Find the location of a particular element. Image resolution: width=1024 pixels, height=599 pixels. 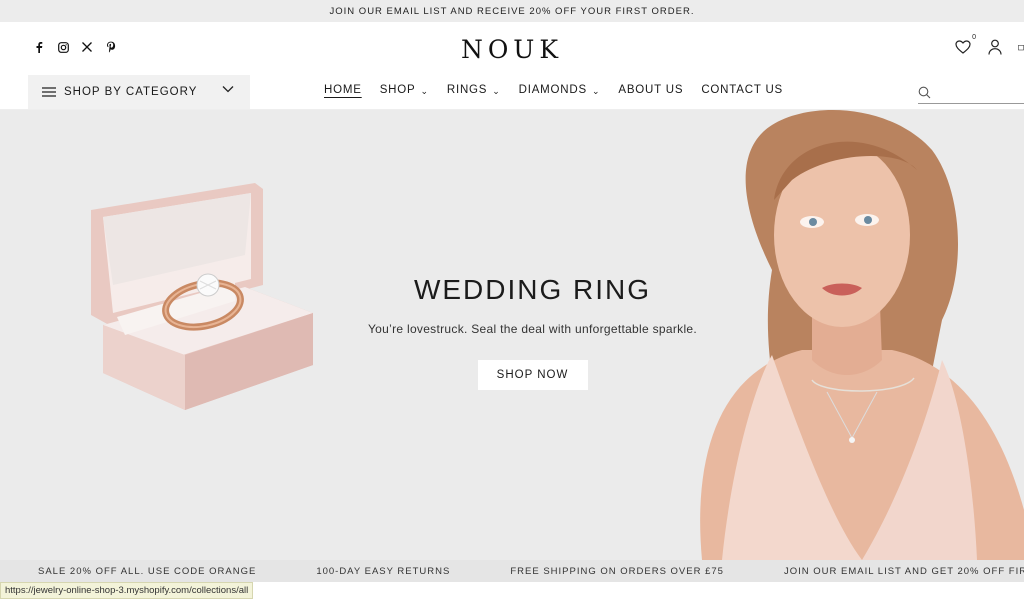

account-button is located at coordinates (995, 47).